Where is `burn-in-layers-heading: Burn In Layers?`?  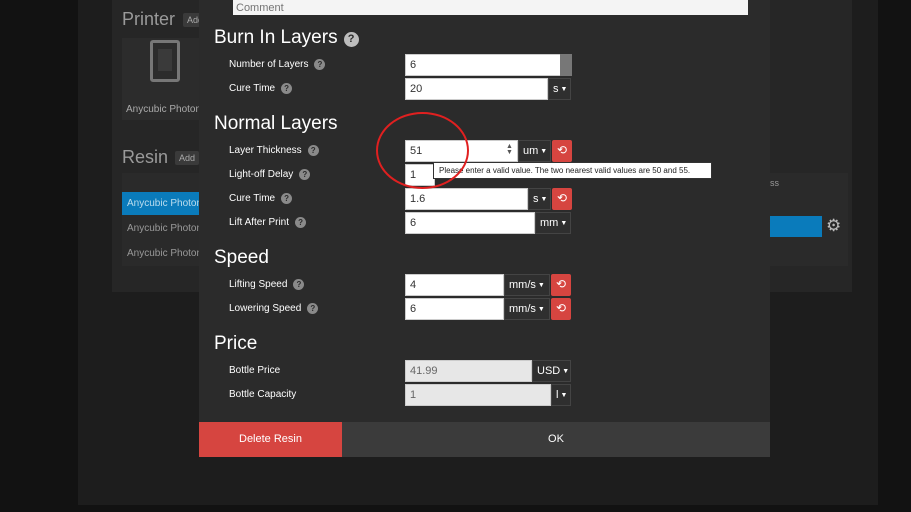 burn-in-layers-heading: Burn In Layers? is located at coordinates (286, 38).